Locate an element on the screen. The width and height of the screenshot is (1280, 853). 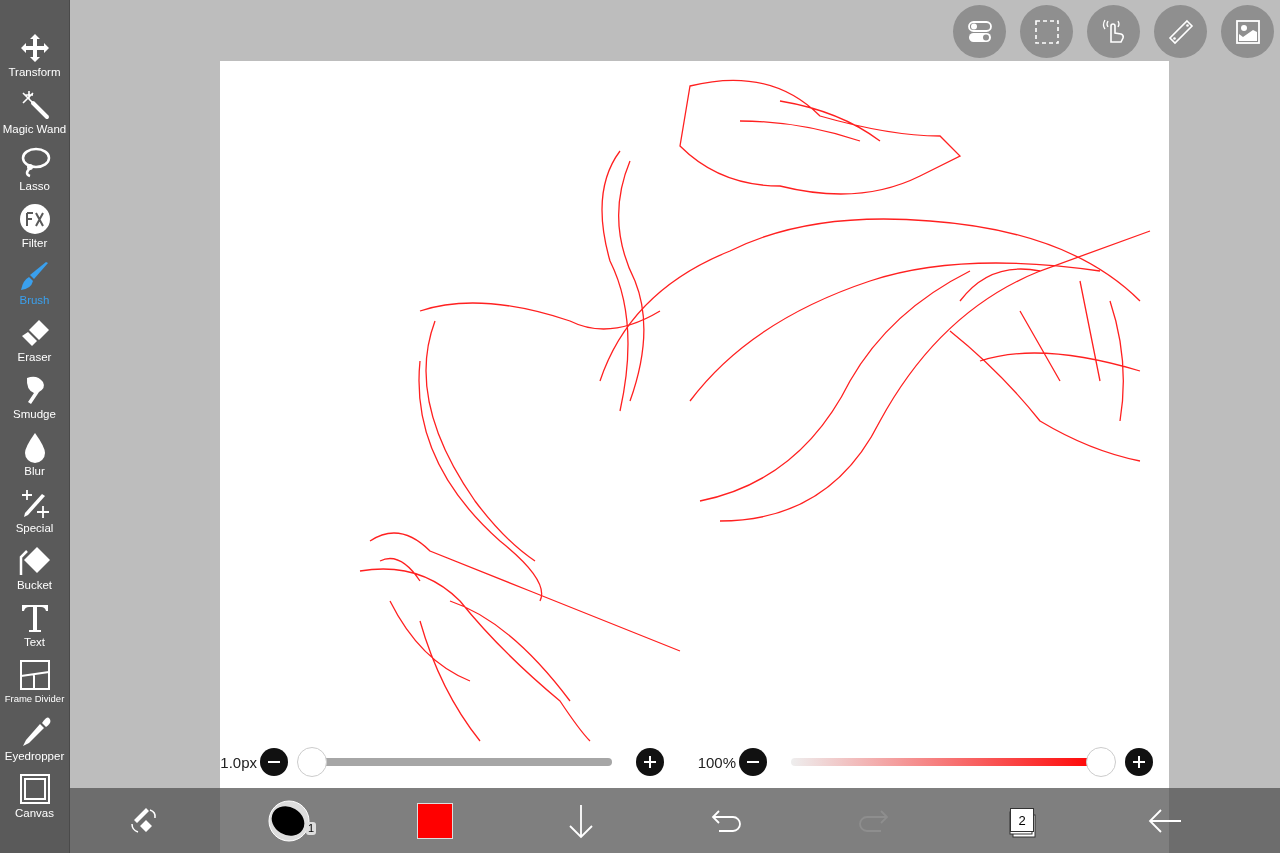
dashed-square-icon is located at coordinates (1046, 31).